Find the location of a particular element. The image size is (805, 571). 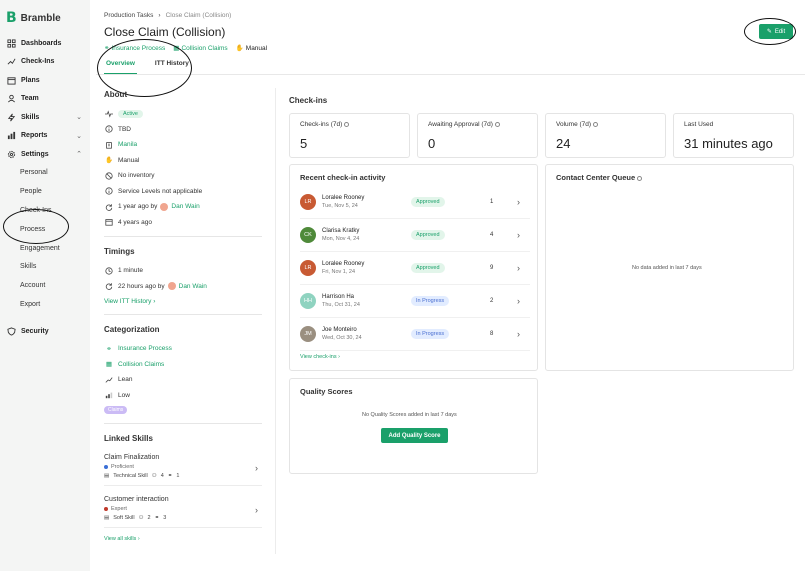

chevron-up-icon: ⌃ is located at coordinates (79, 155).